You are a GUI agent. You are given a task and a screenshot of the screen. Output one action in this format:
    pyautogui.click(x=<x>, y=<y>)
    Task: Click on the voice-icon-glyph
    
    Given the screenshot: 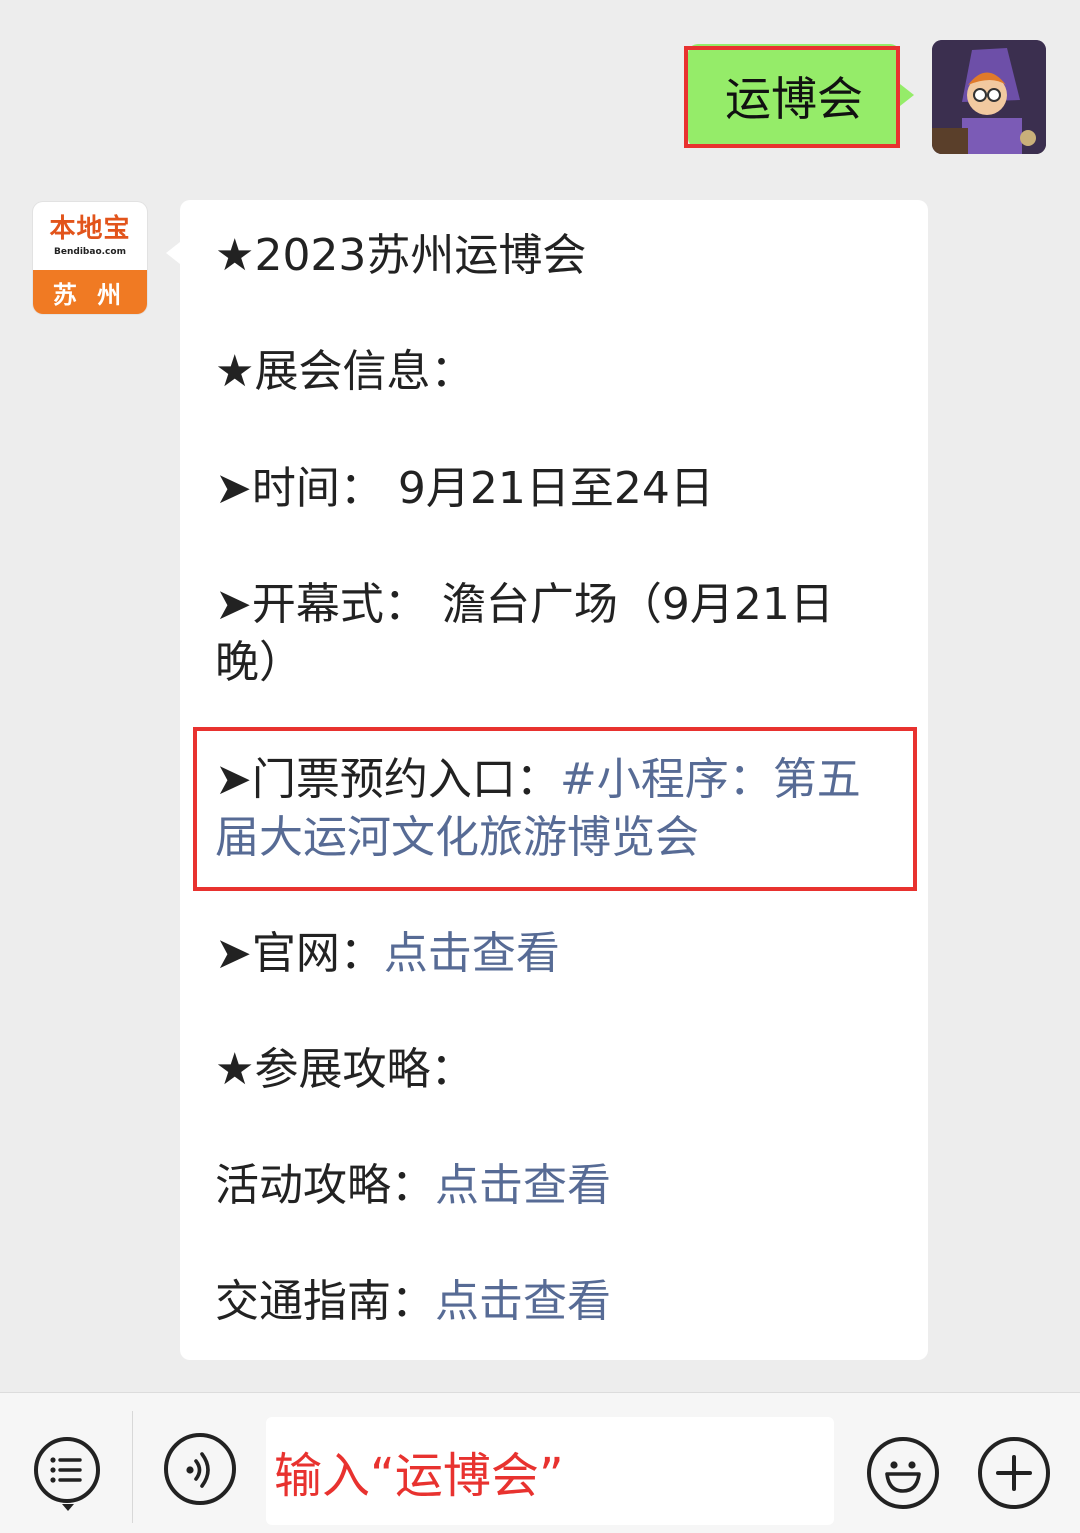 What is the action you would take?
    pyautogui.click(x=198, y=1470)
    